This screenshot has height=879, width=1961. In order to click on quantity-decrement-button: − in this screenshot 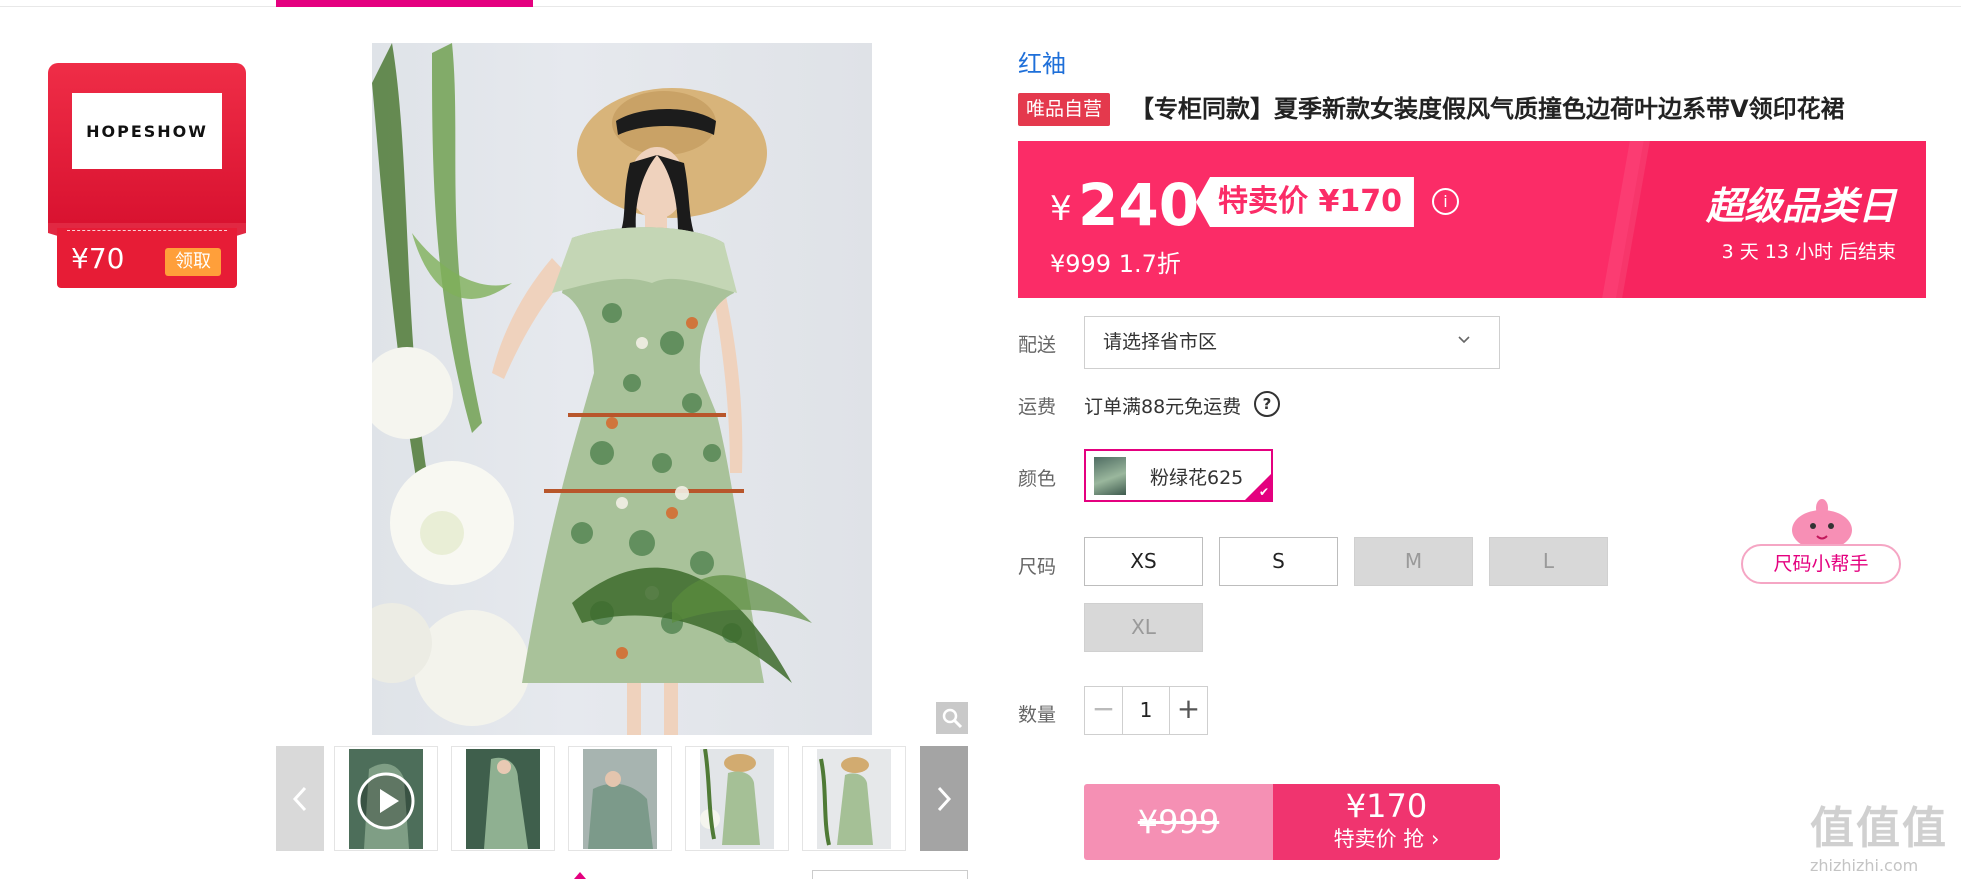, I will do `click(1104, 710)`.